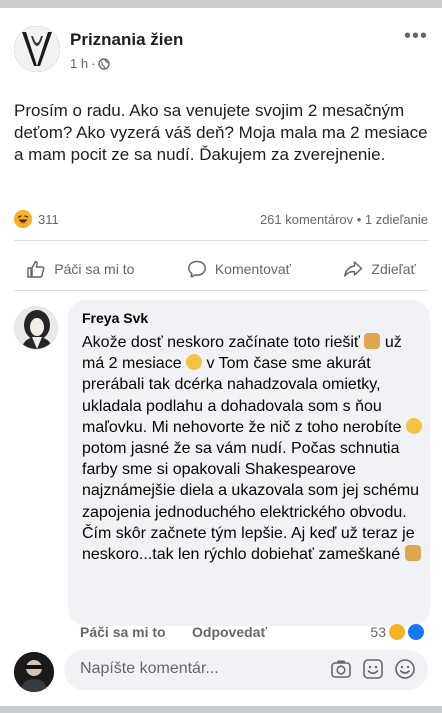  Describe the element at coordinates (36, 269) in the screenshot. I see `thumbs-up-icon` at that location.